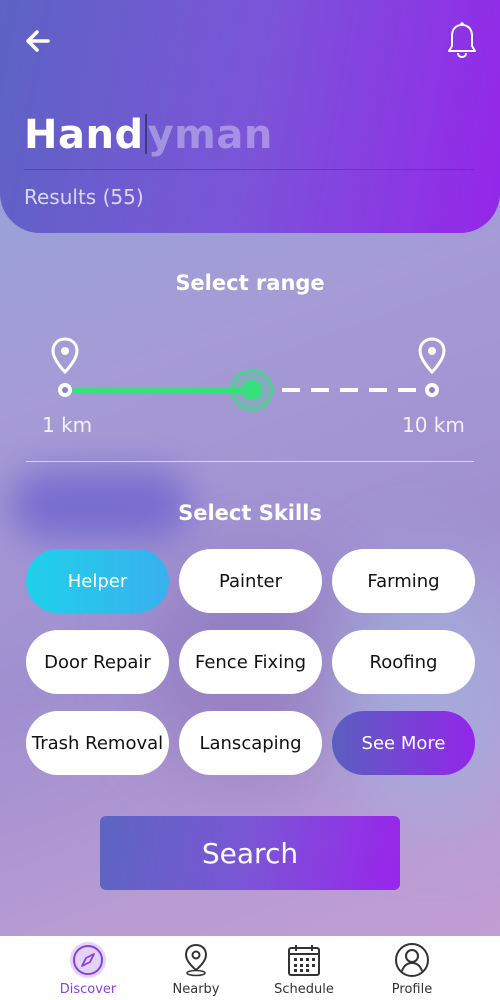  I want to click on search-button: Search, so click(250, 853).